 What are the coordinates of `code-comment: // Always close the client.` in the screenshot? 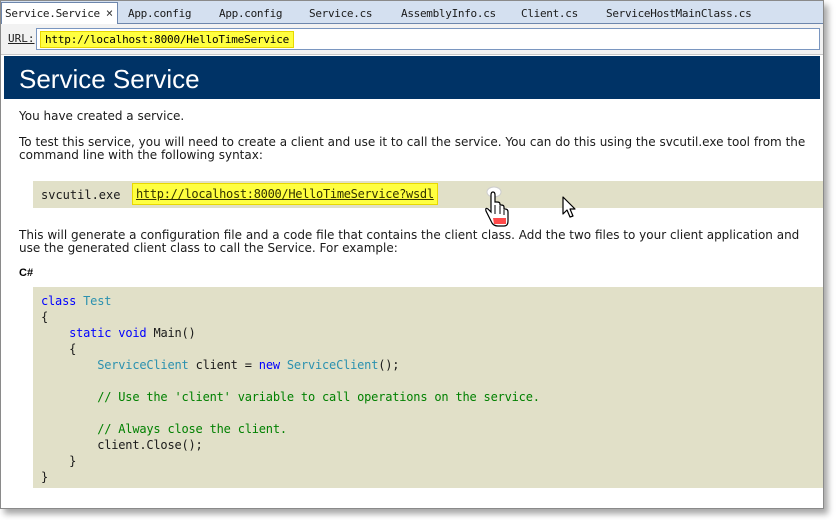 It's located at (192, 429).